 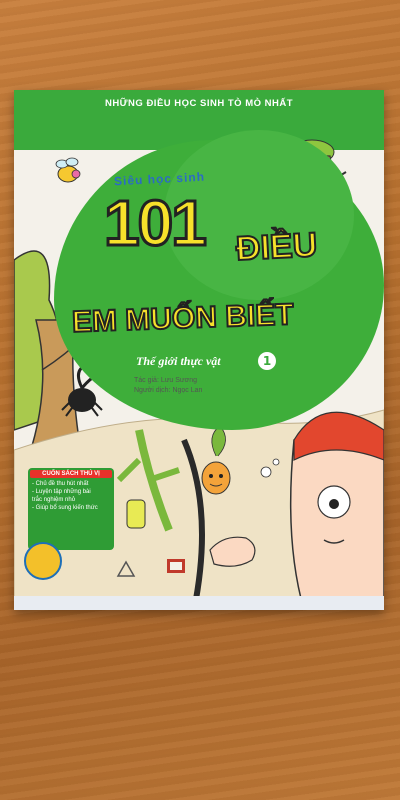 What do you see at coordinates (43, 561) in the screenshot?
I see `publisher-logo` at bounding box center [43, 561].